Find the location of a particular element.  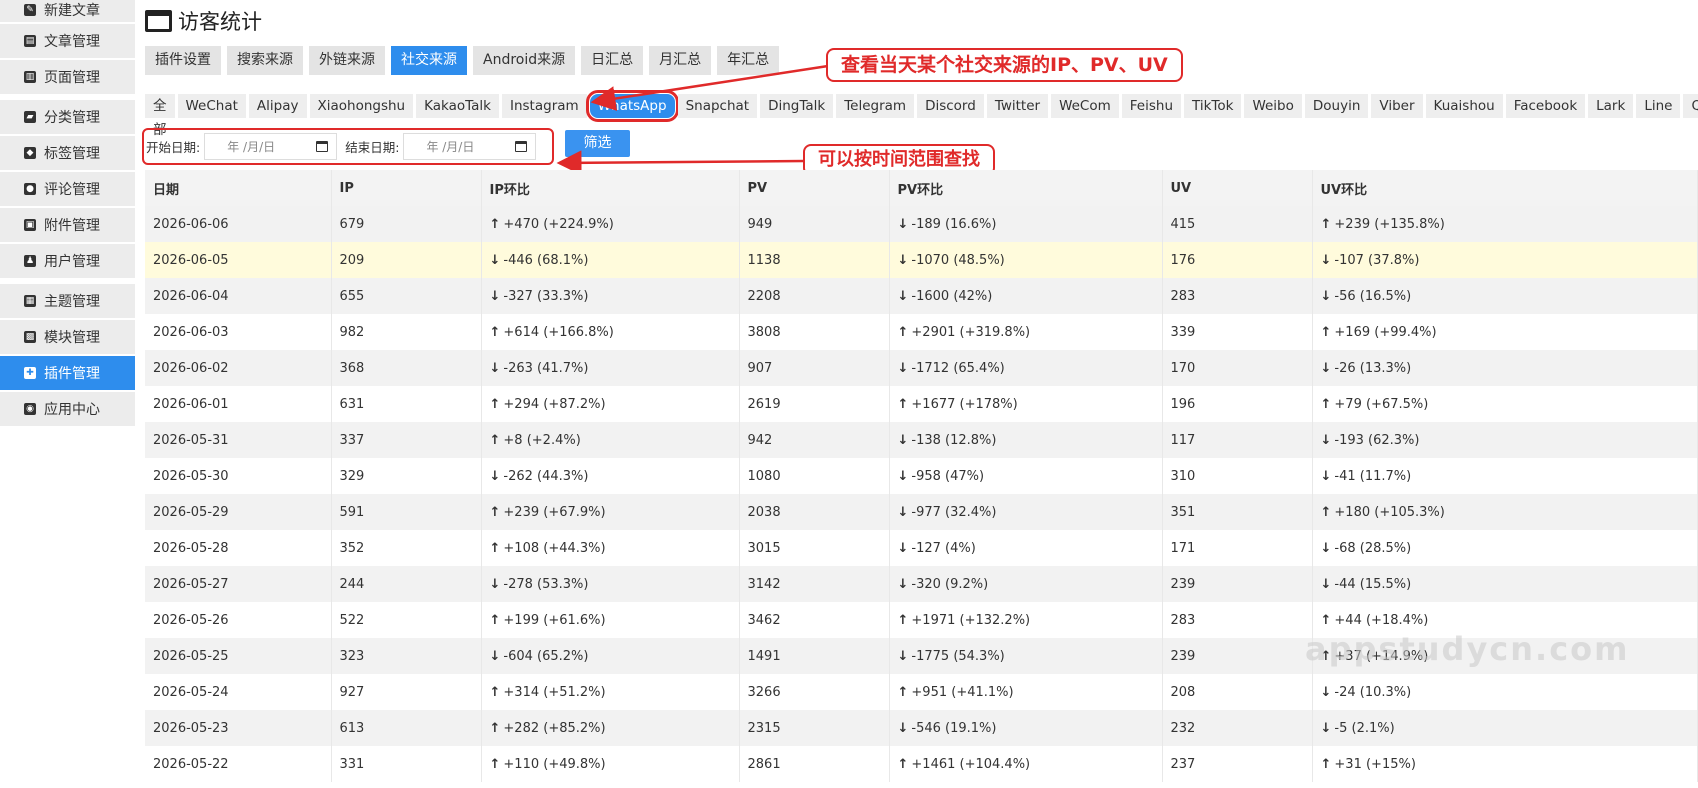

sidebar-item: ▥ 页面管理 is located at coordinates (67, 77).